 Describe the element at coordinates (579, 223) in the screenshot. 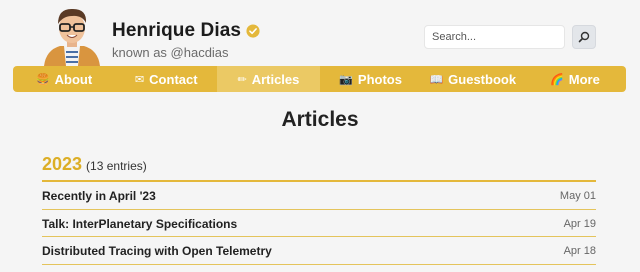

I see `article-date: Apr 19` at that location.